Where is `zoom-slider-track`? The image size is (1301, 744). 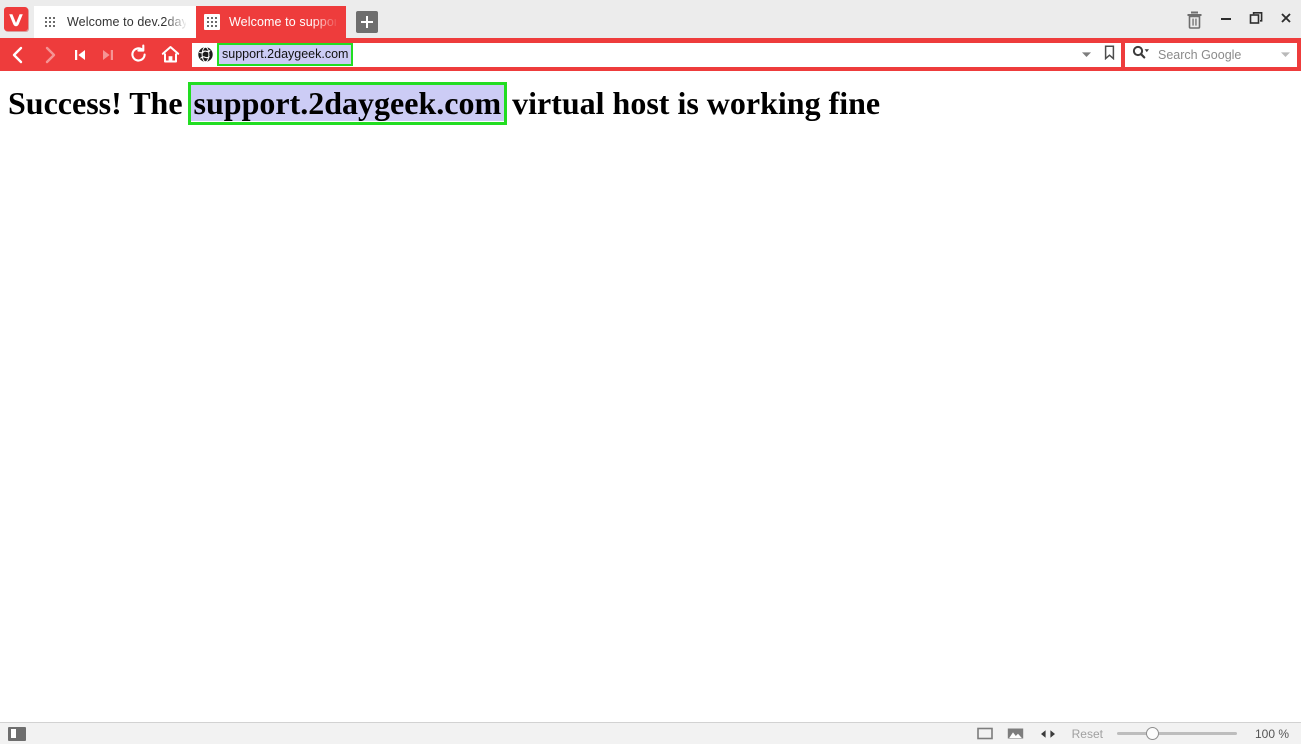 zoom-slider-track is located at coordinates (1177, 733).